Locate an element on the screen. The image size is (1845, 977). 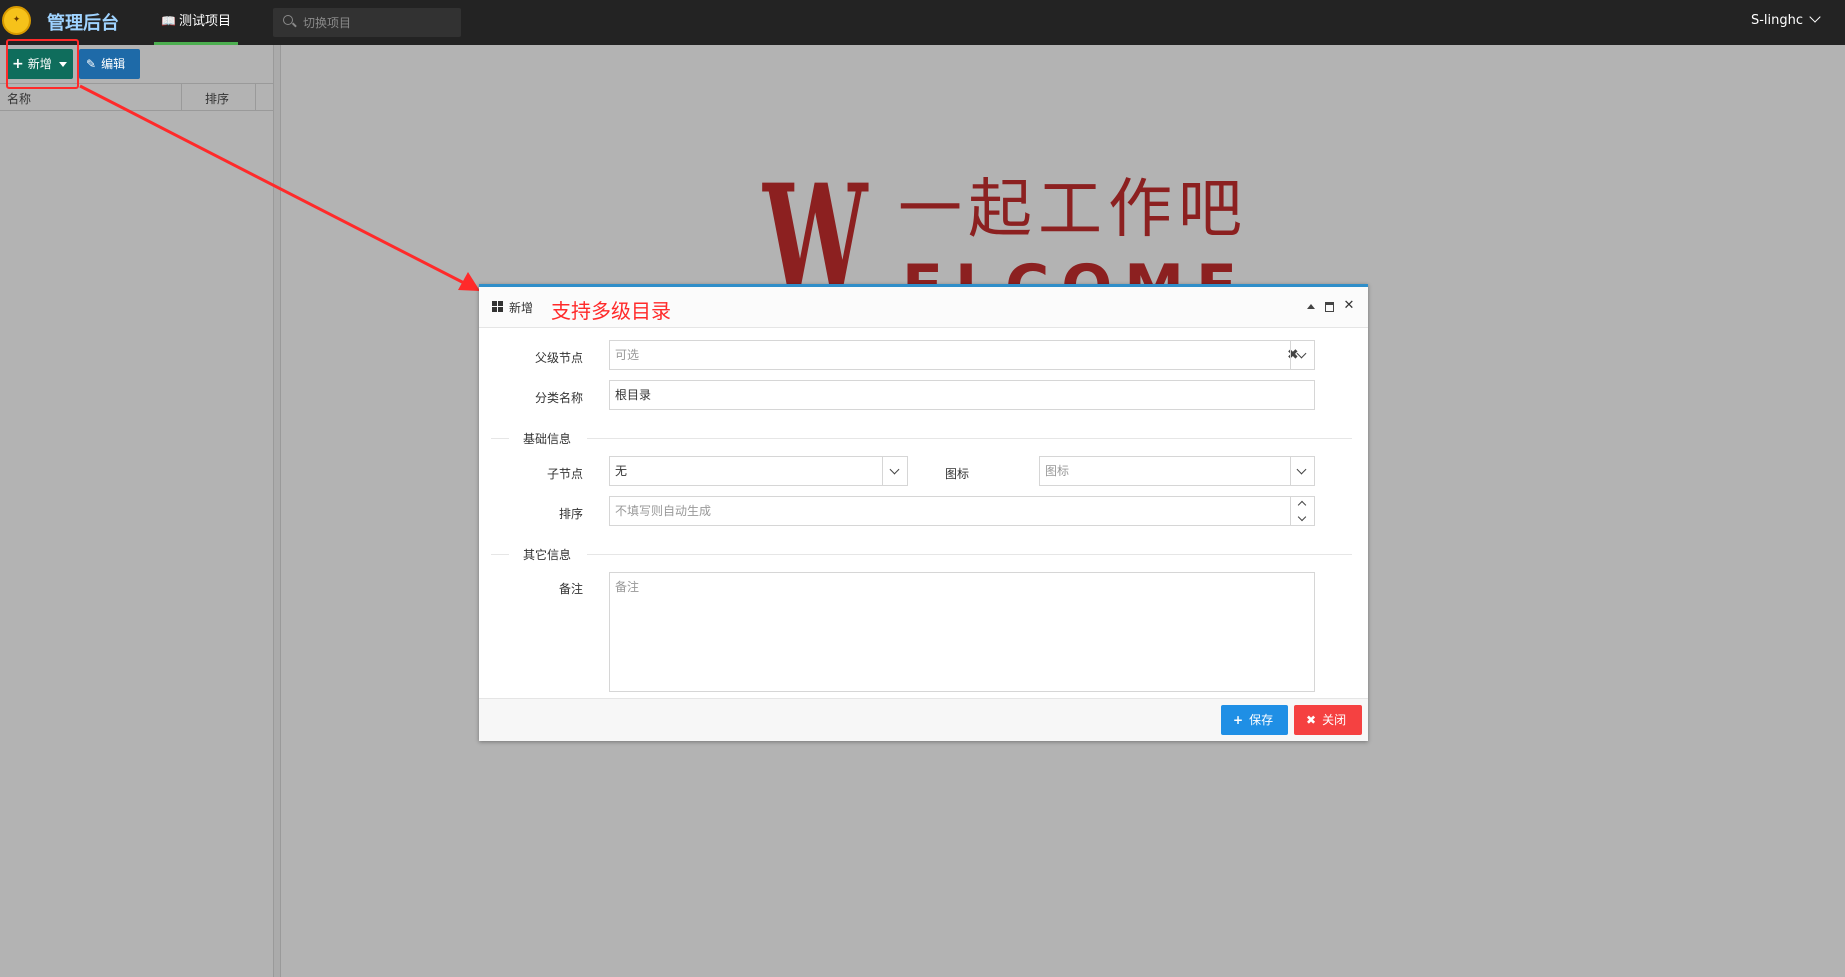
collapse-icon is located at coordinates (1311, 306).